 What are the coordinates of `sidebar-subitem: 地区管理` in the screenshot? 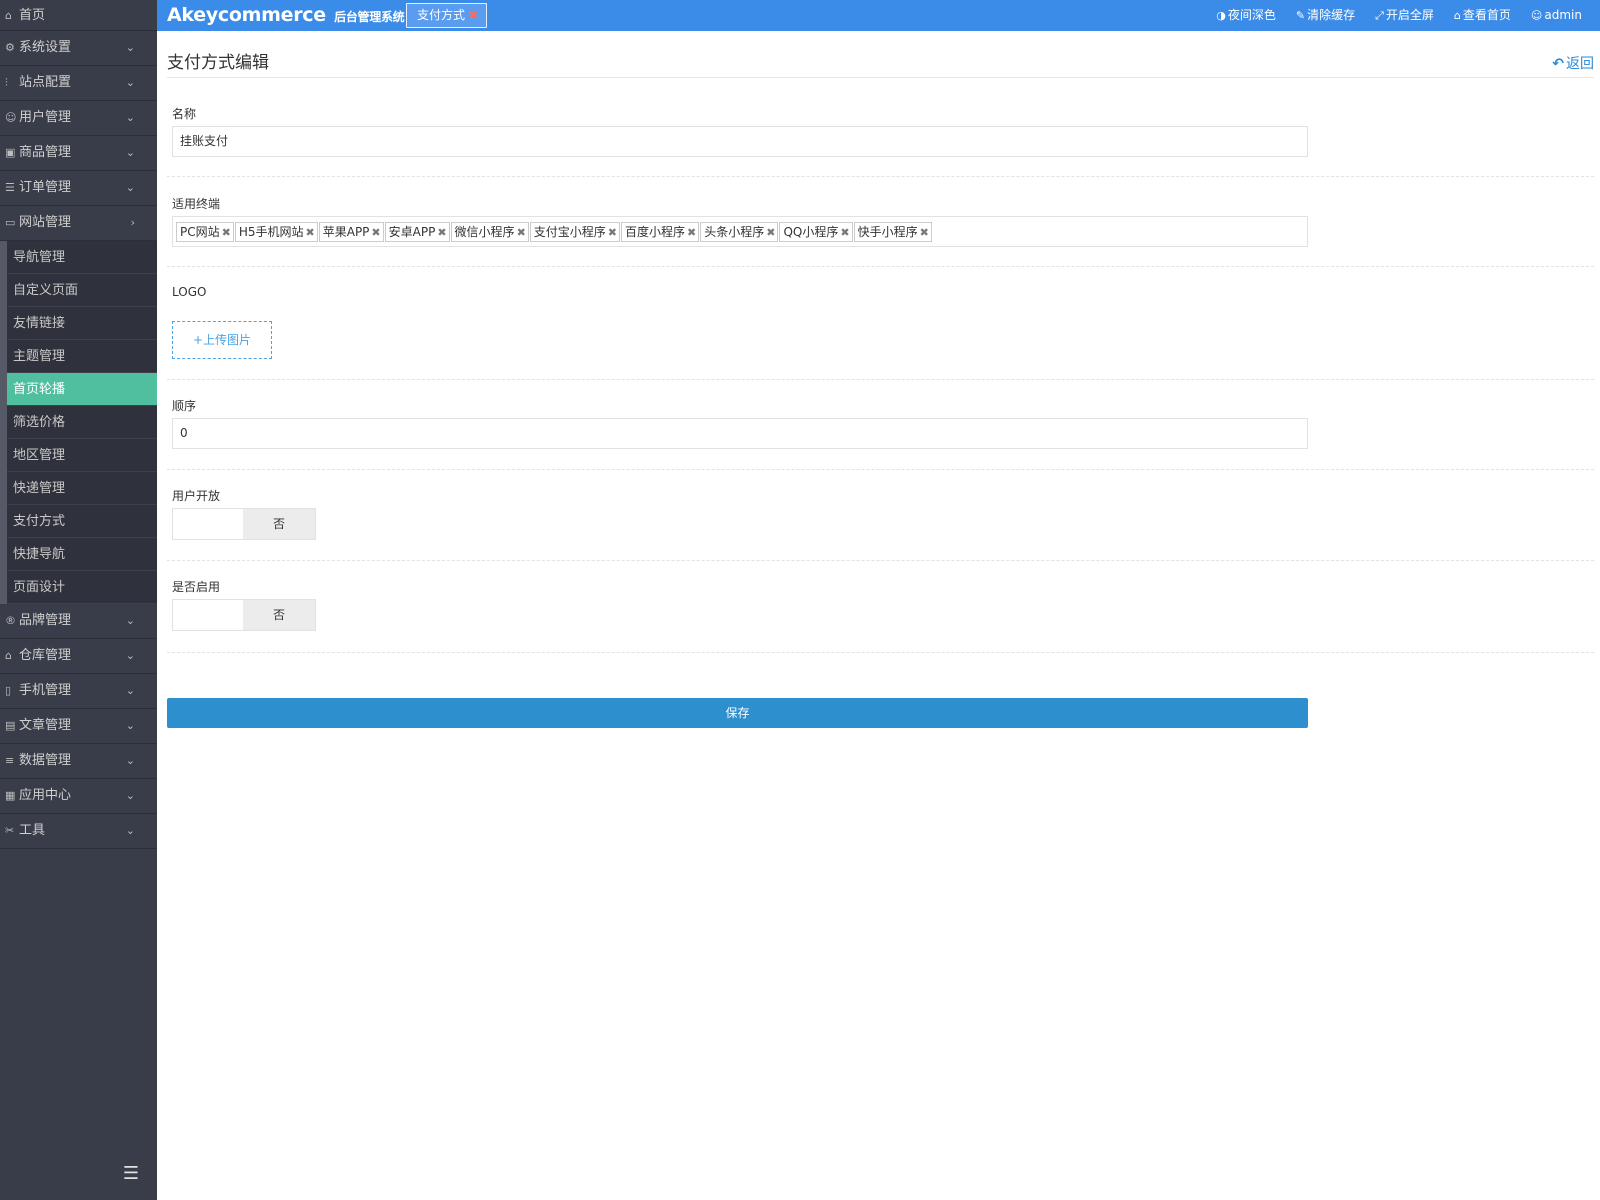 It's located at (82, 455).